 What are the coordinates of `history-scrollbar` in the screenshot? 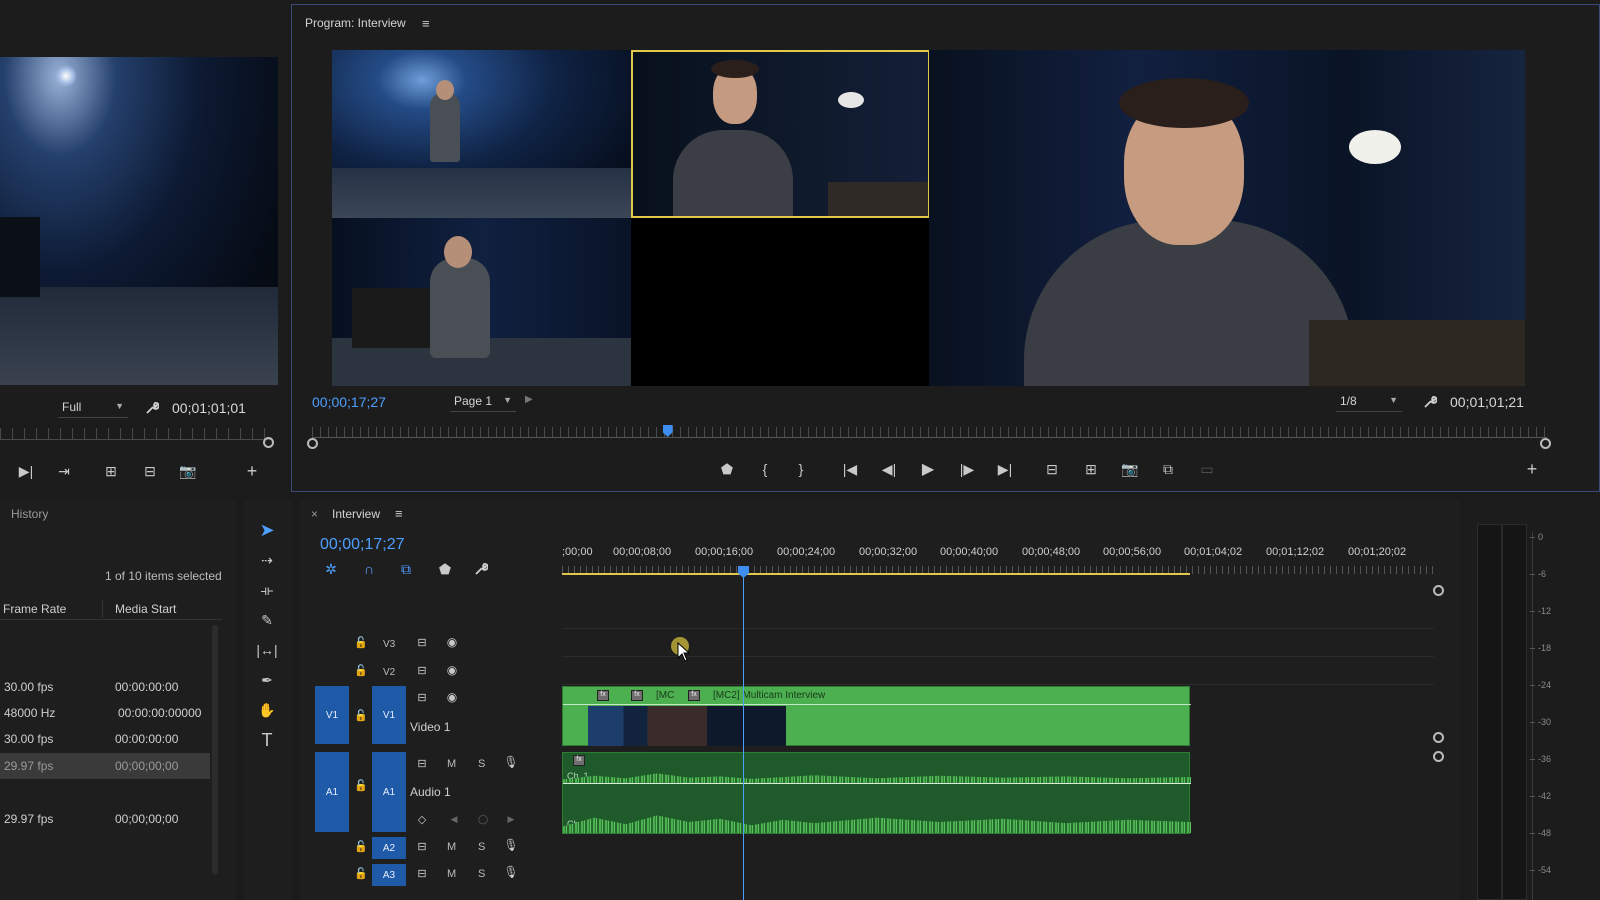 It's located at (215, 750).